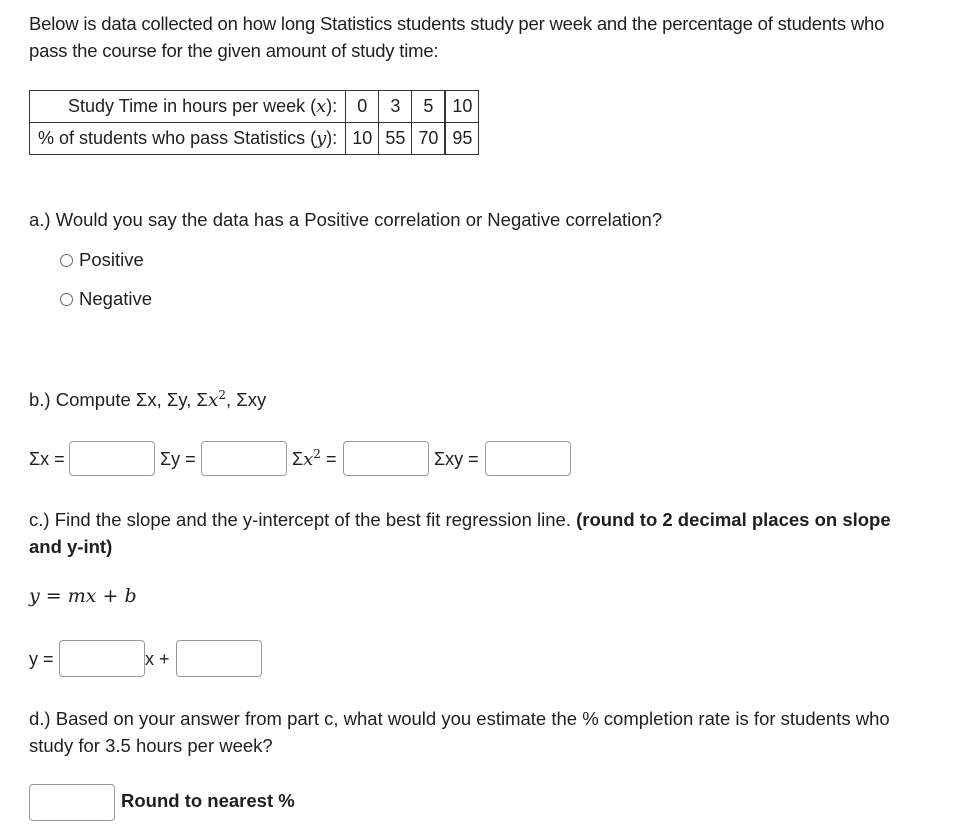  Describe the element at coordinates (72, 802) in the screenshot. I see `estimate-input` at that location.